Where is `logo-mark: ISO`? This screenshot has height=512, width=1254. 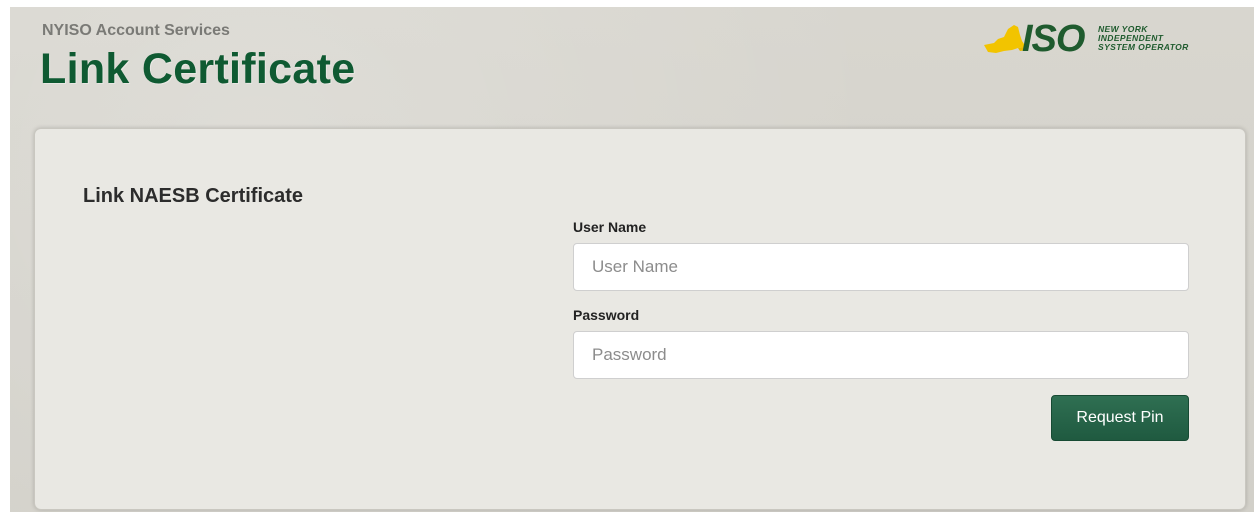
logo-mark: ISO is located at coordinates (1053, 39).